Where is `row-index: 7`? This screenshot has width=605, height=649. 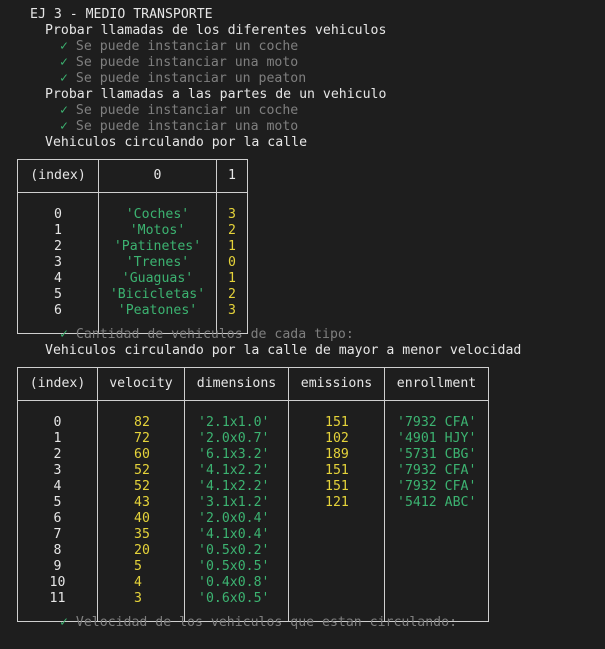 row-index: 7 is located at coordinates (57, 535).